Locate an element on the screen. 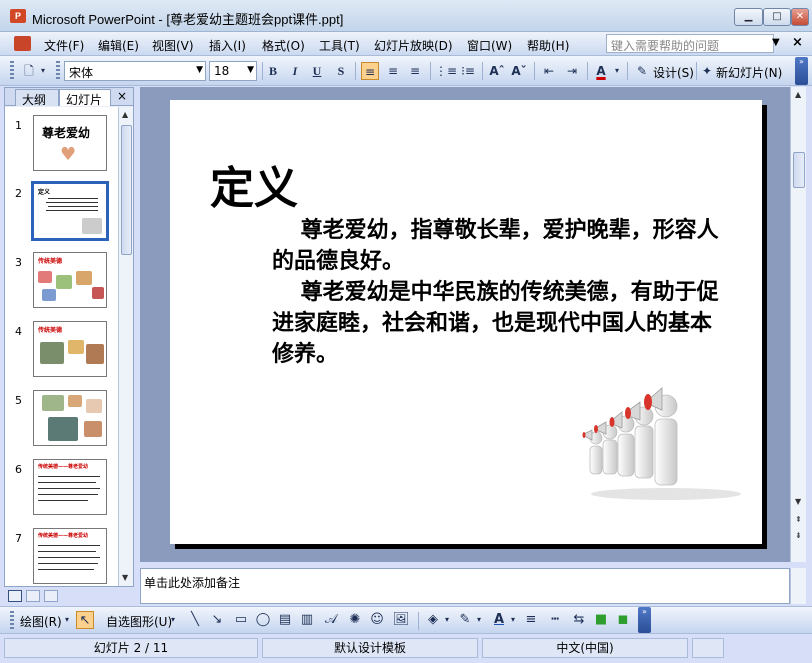 The height and width of the screenshot is (663, 812). slide-thumbnail-row: 4 传统美德 is located at coordinates (61, 349).